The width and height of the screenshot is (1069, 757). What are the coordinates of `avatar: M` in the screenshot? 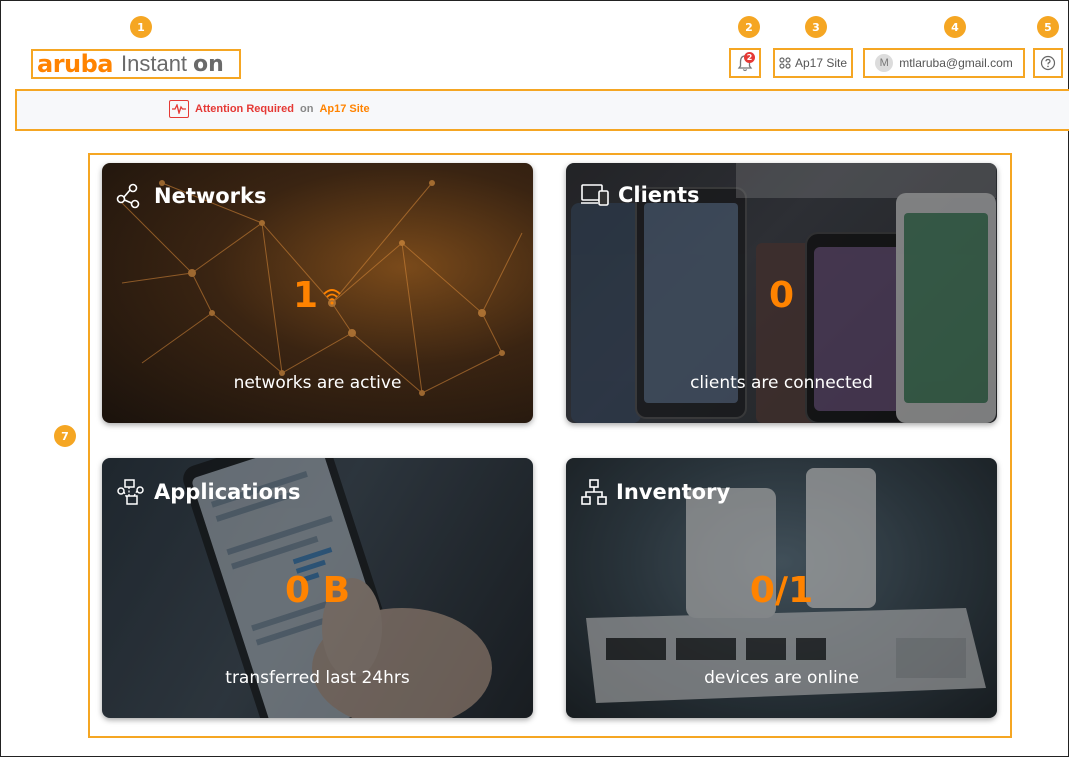 It's located at (884, 63).